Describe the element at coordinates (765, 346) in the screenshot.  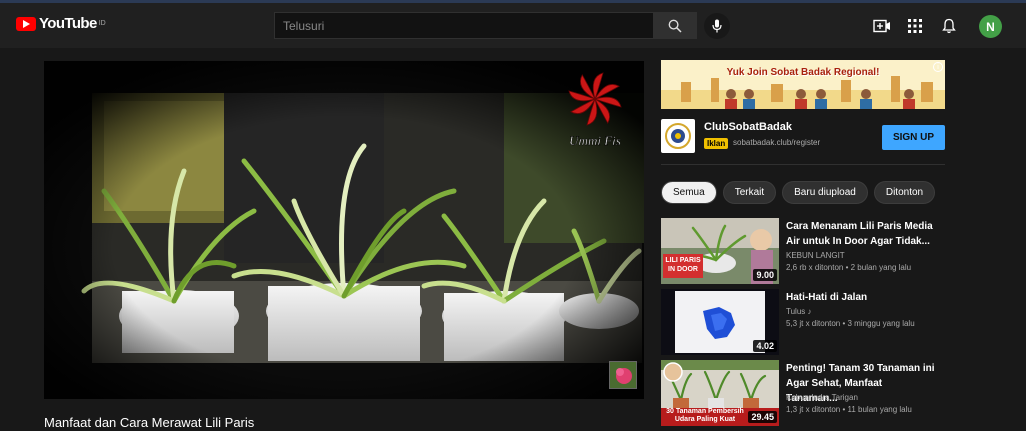
I see `video-duration: 4.02` at that location.